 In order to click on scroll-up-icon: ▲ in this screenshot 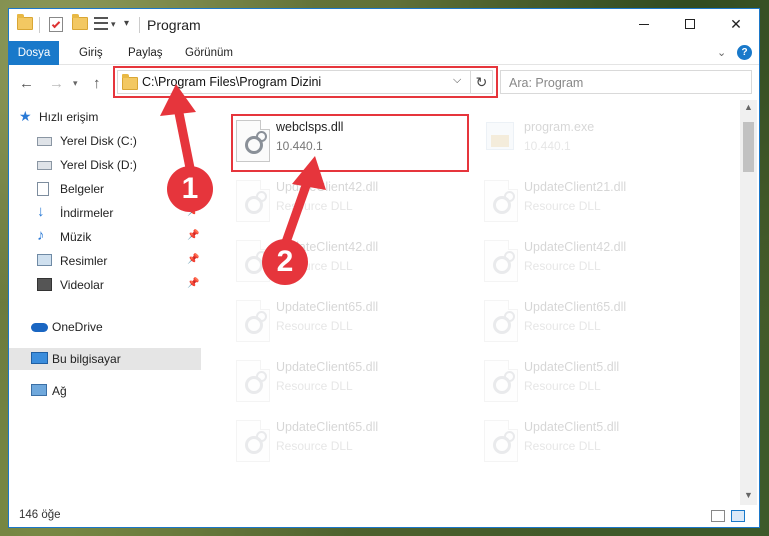, I will do `click(748, 109)`.